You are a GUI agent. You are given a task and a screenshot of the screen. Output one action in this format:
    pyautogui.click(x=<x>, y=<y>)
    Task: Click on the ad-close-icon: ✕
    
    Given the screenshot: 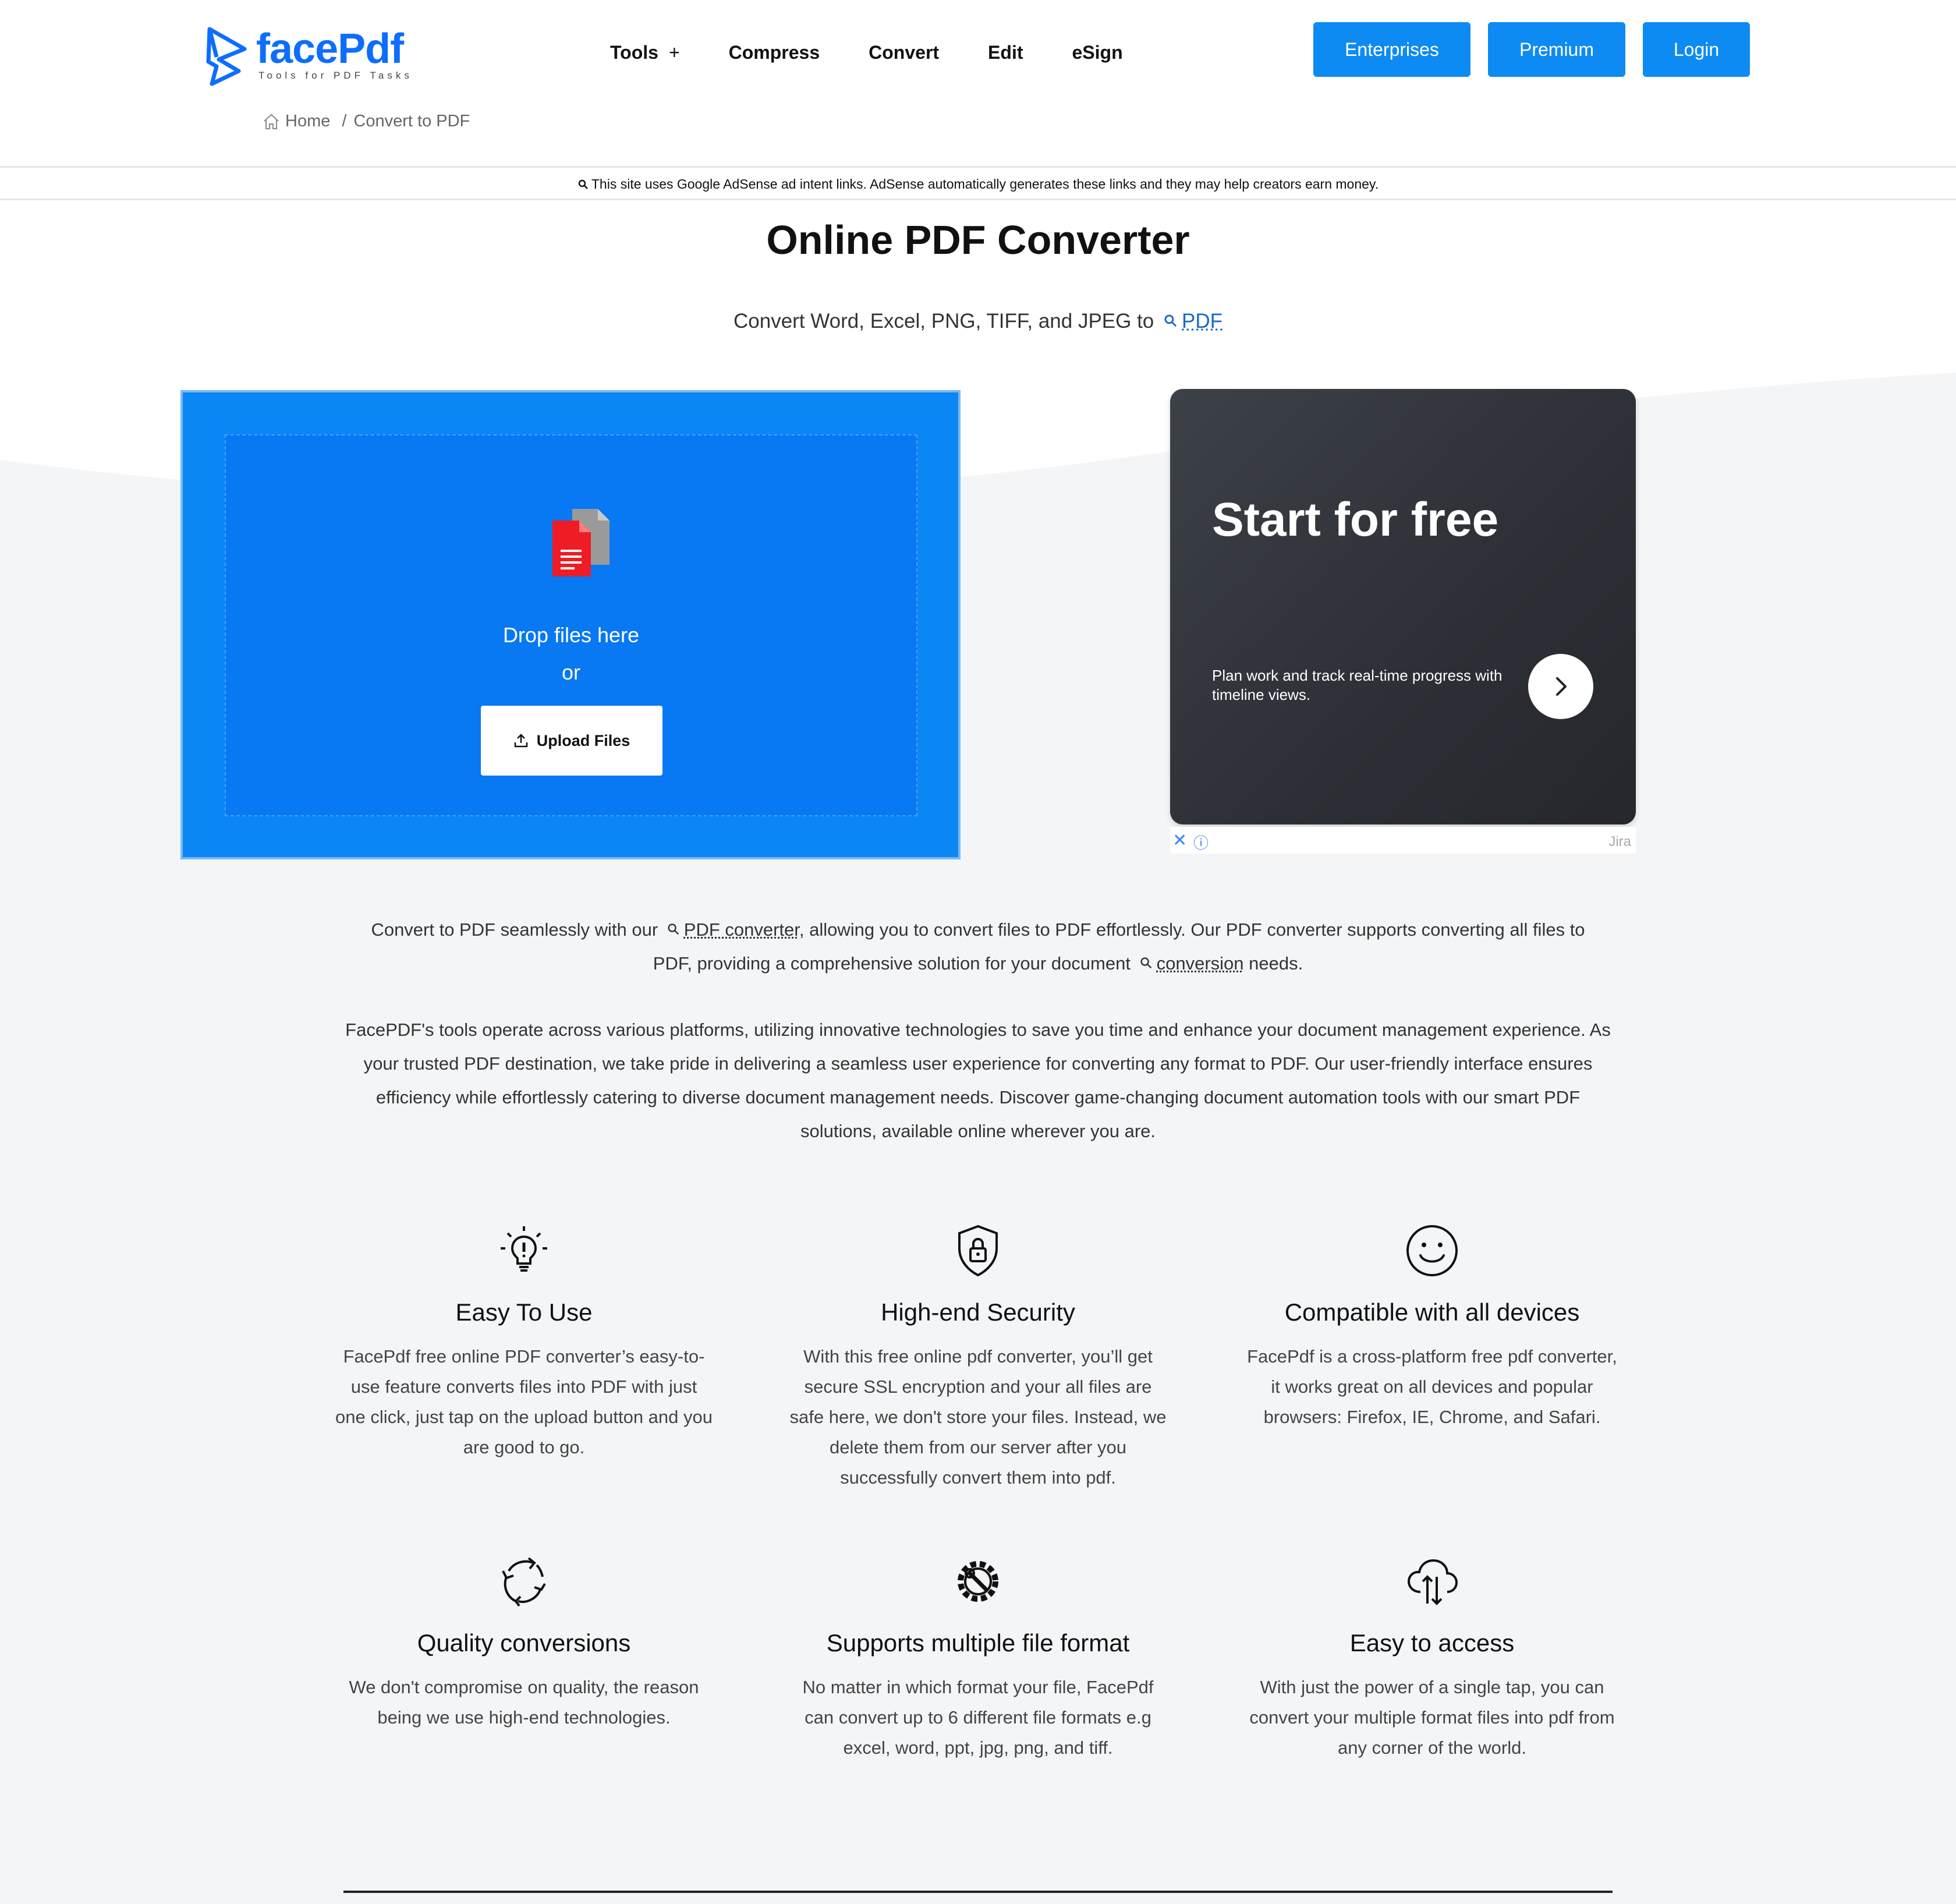 What is the action you would take?
    pyautogui.click(x=1179, y=840)
    